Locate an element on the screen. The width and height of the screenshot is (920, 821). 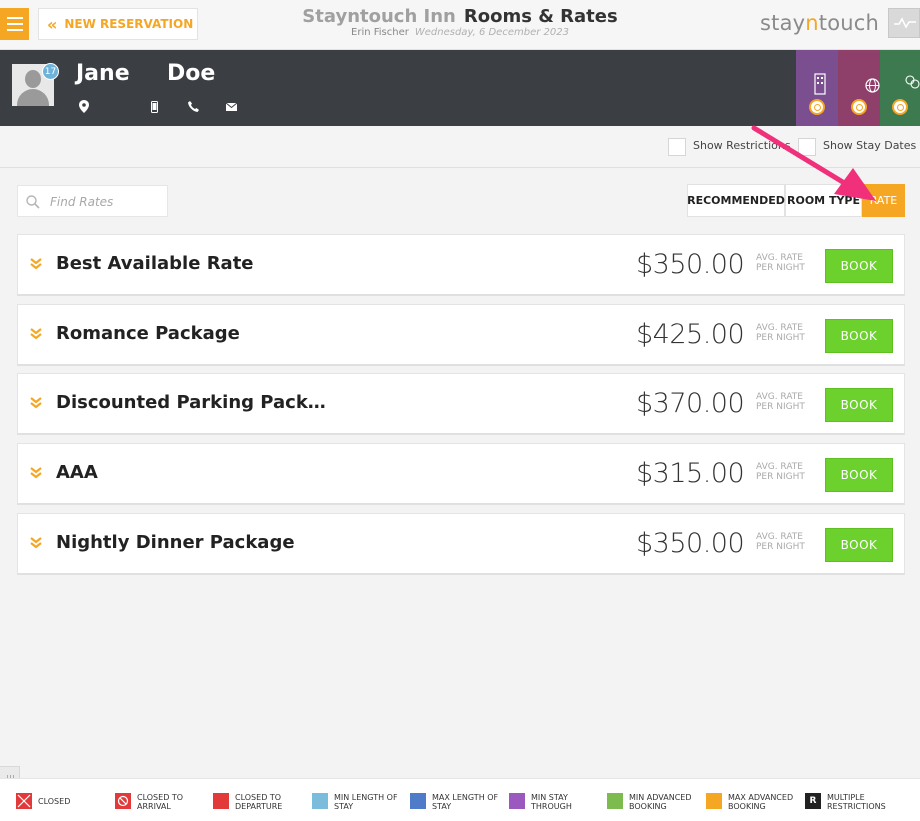
tab-room-type: ROOM TYPE is located at coordinates (823, 200).